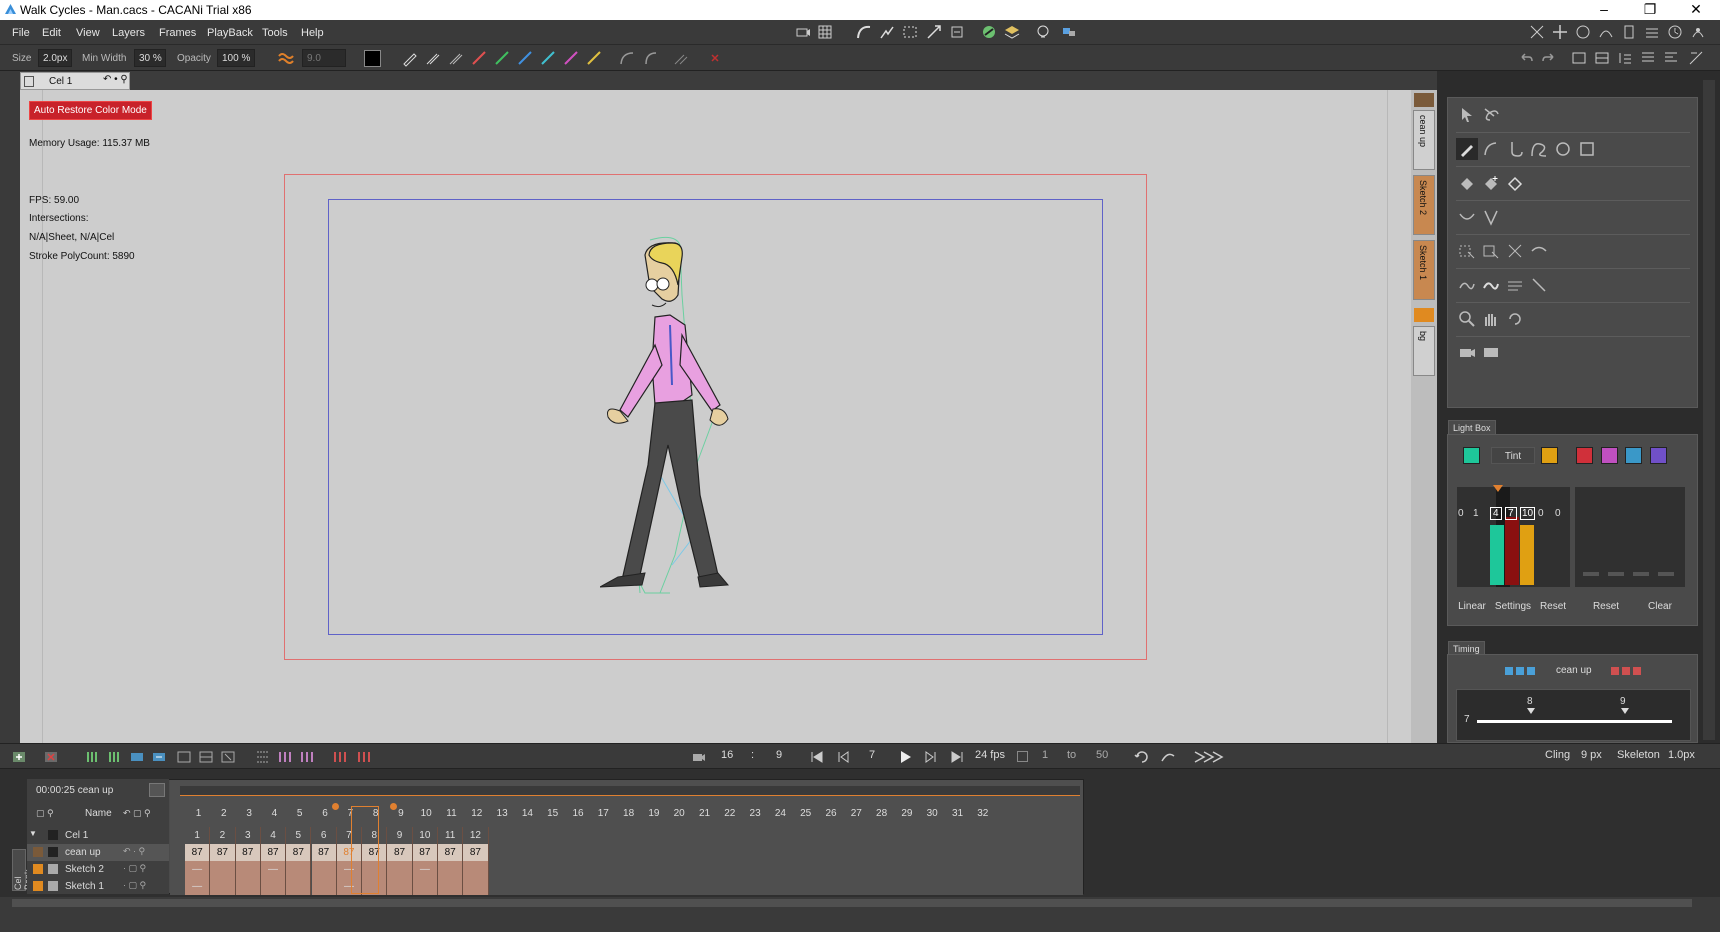 The height and width of the screenshot is (932, 1720). I want to click on frame-number: 23, so click(755, 813).